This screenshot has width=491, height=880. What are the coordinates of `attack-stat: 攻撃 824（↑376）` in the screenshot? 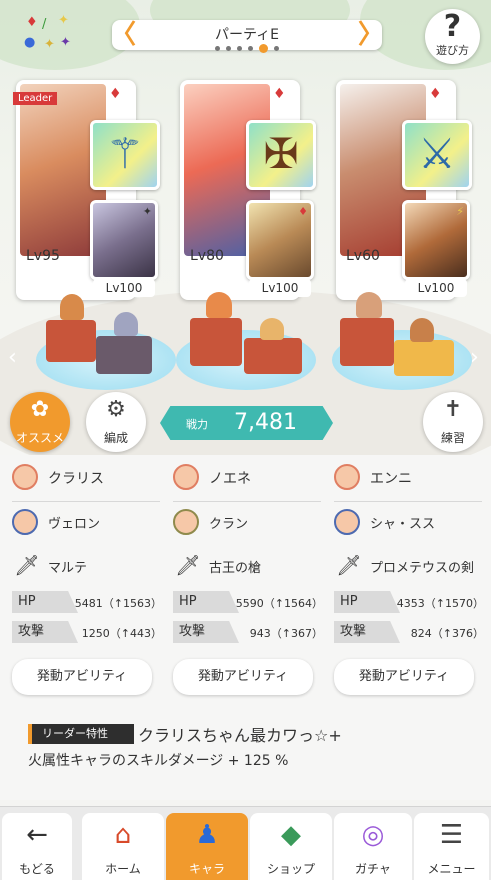 It's located at (409, 632).